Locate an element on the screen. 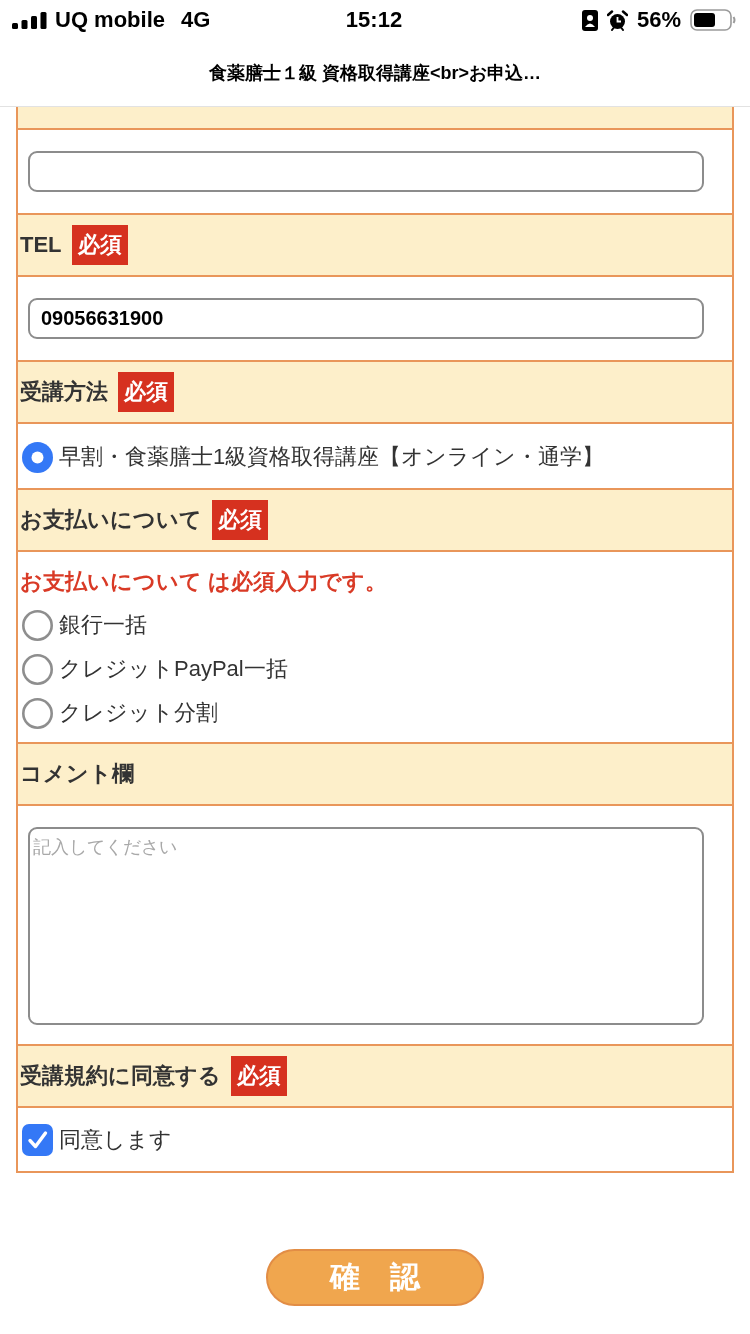  field-label: お支払いについて is located at coordinates (111, 520).